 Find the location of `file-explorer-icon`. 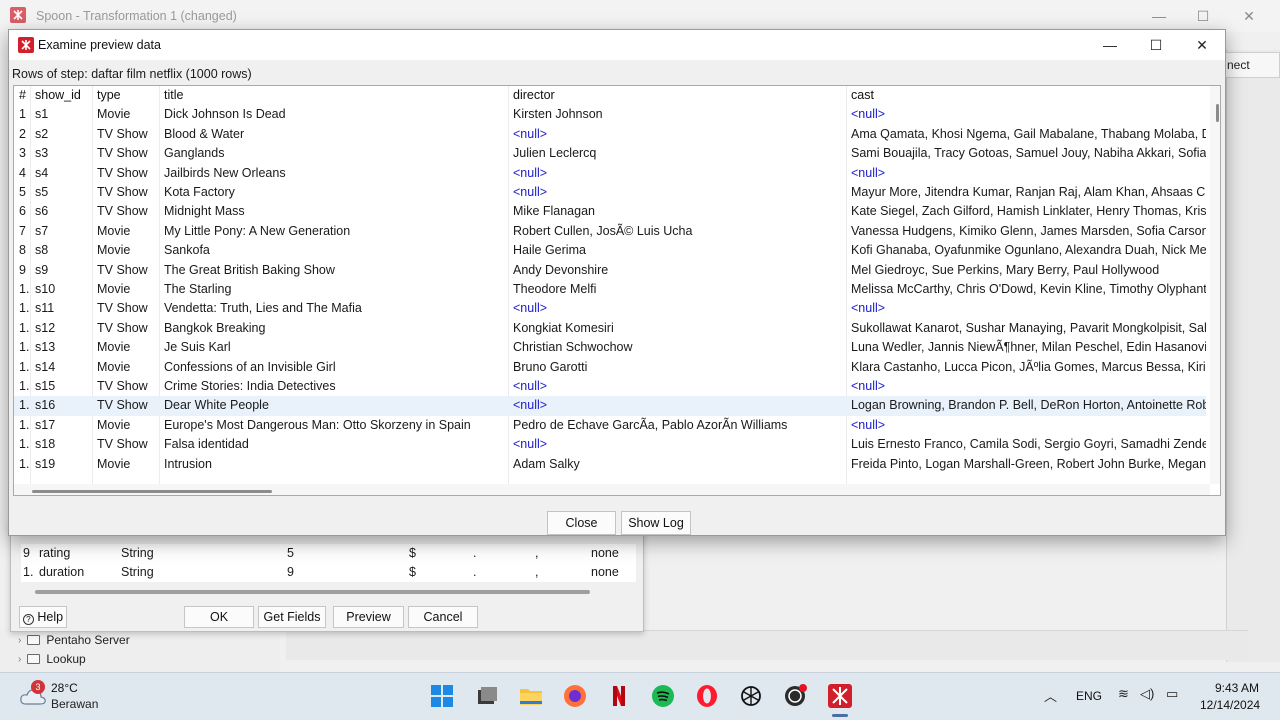

file-explorer-icon is located at coordinates (531, 696).